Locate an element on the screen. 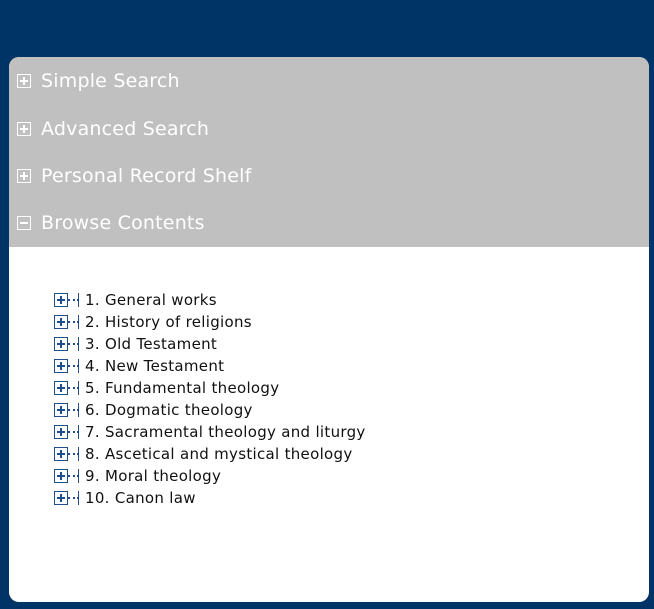 The image size is (654, 609). tree-item-label: 2. History of religions is located at coordinates (168, 322).